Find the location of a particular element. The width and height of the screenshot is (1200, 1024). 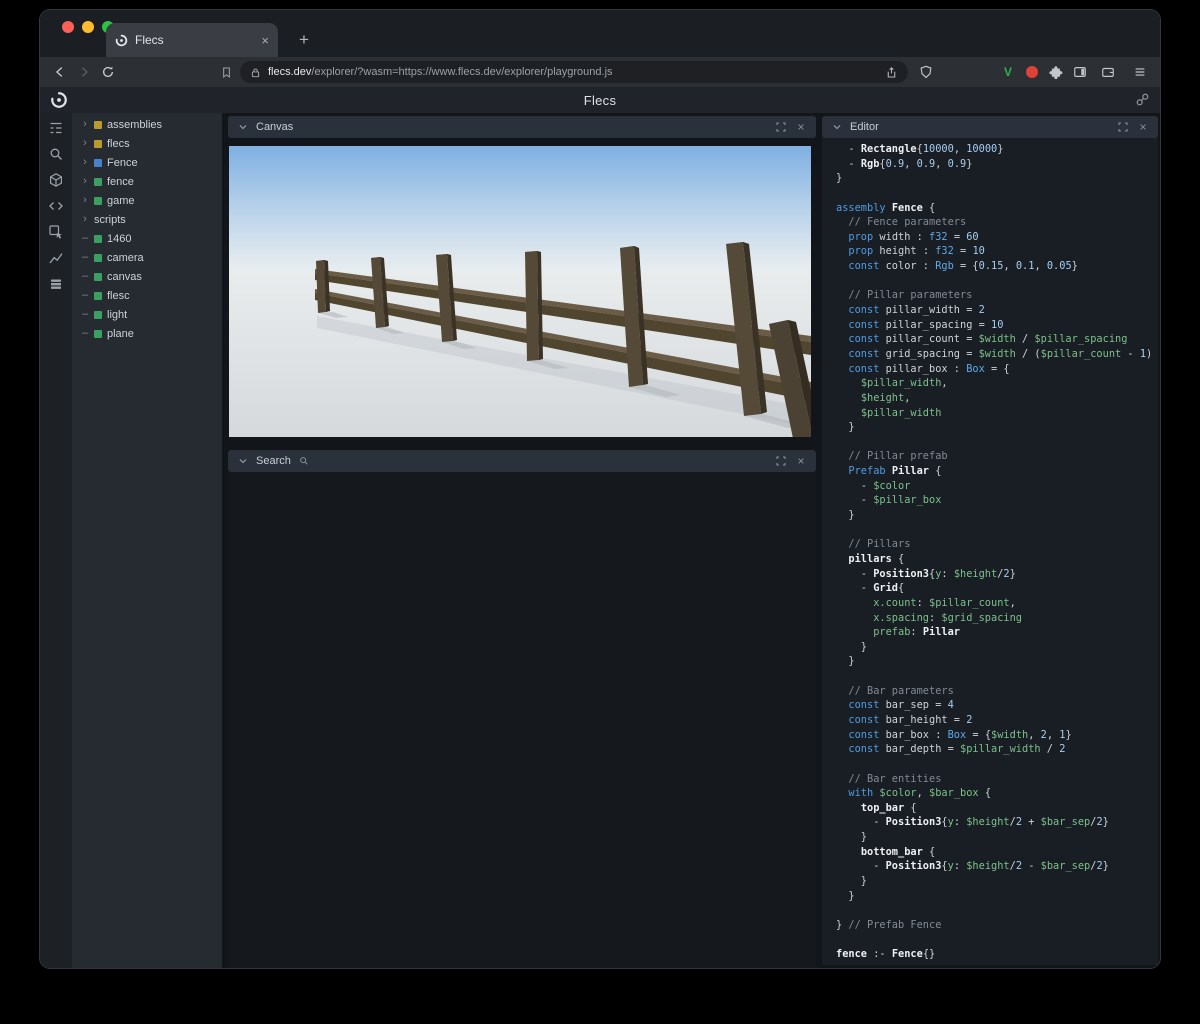

inspect-icon is located at coordinates (56, 232).